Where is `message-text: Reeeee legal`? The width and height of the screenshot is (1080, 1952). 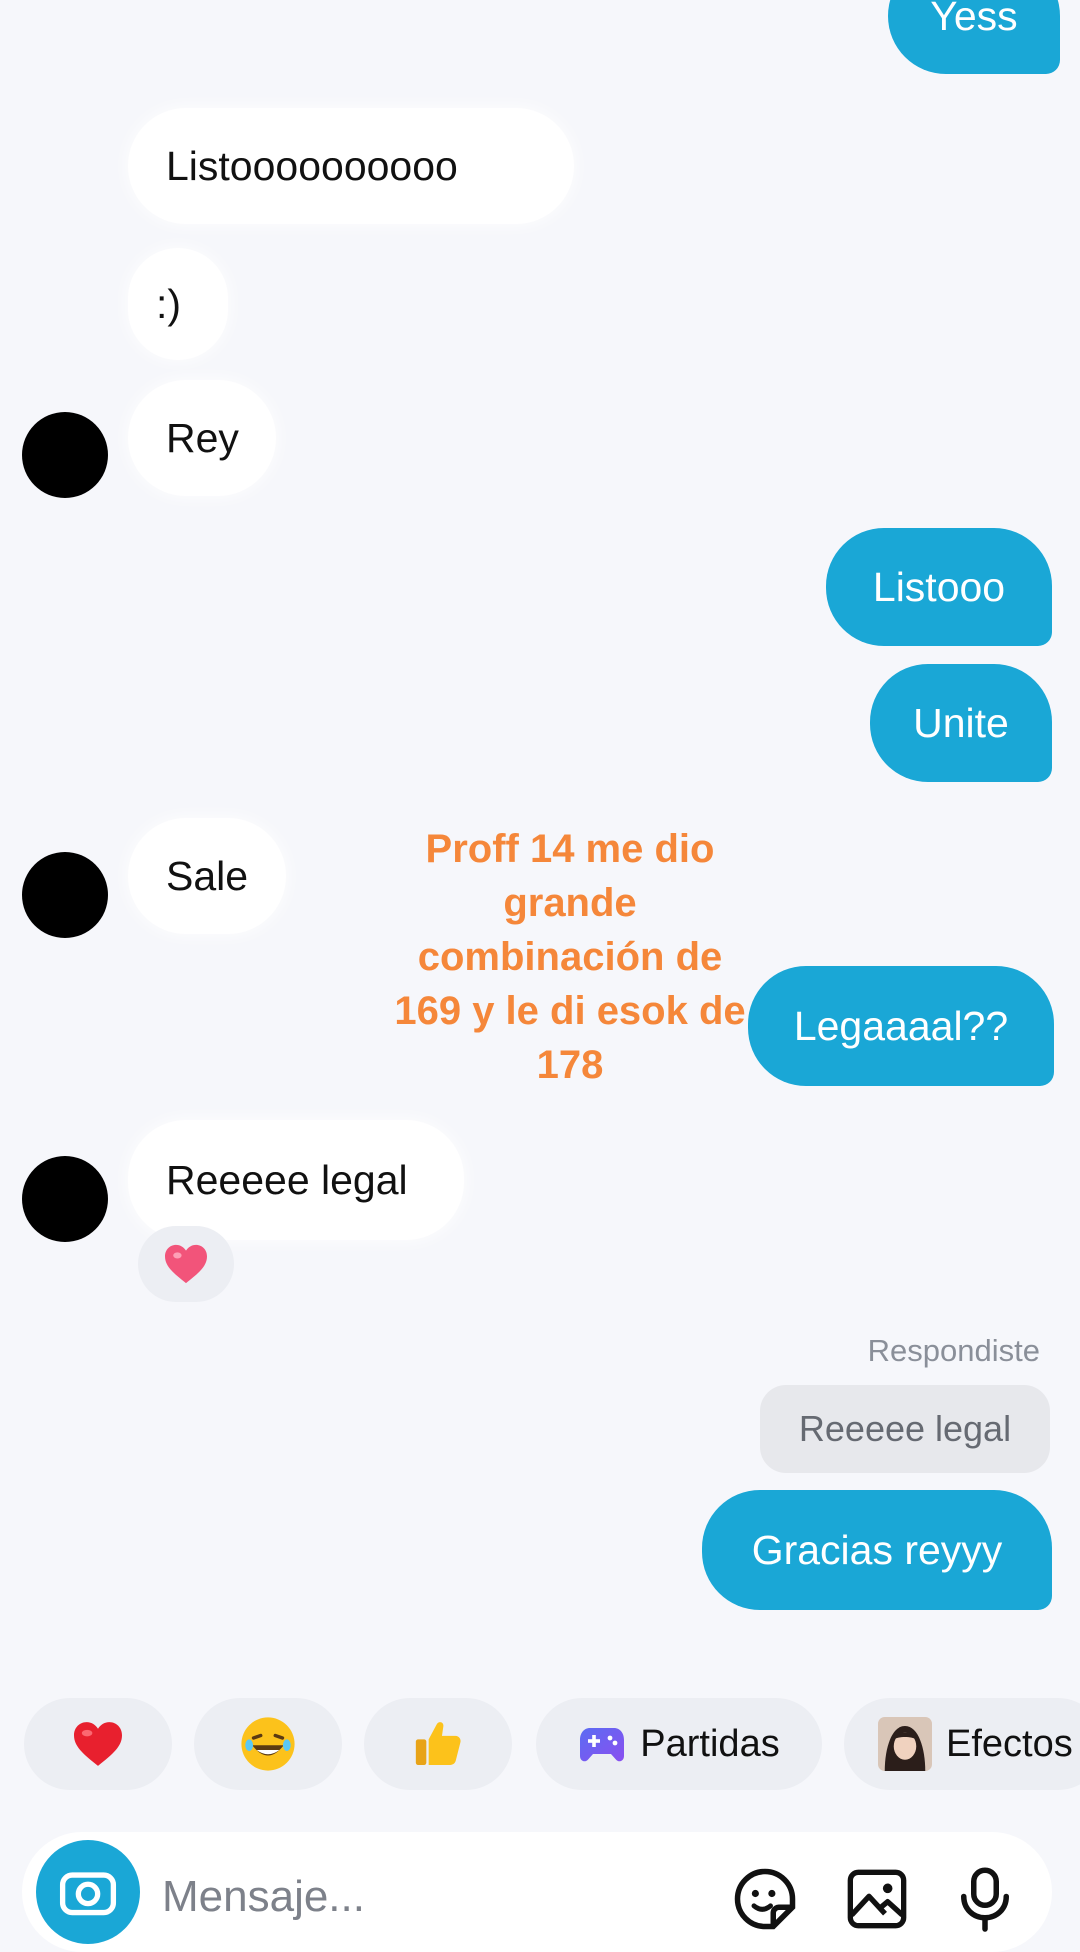 message-text: Reeeee legal is located at coordinates (287, 1179).